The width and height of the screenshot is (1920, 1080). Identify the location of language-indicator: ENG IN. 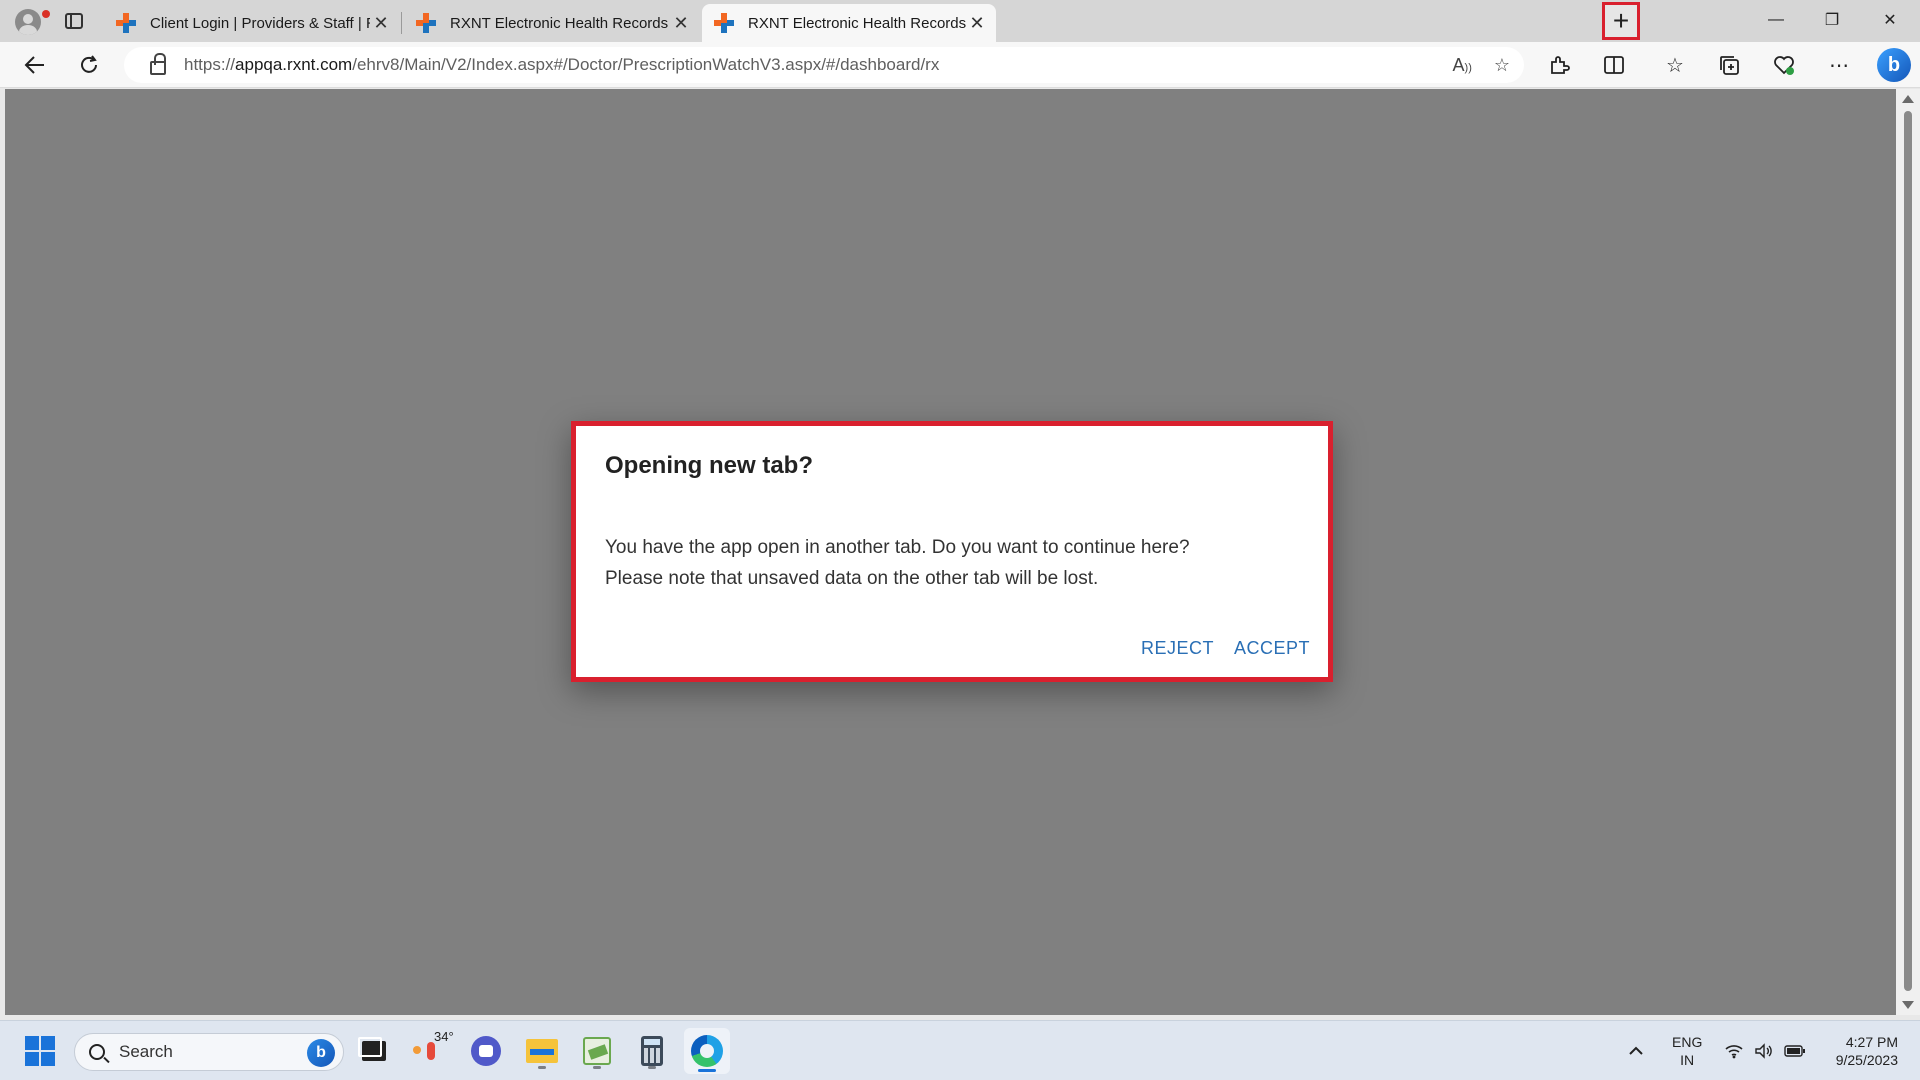
(1687, 1050).